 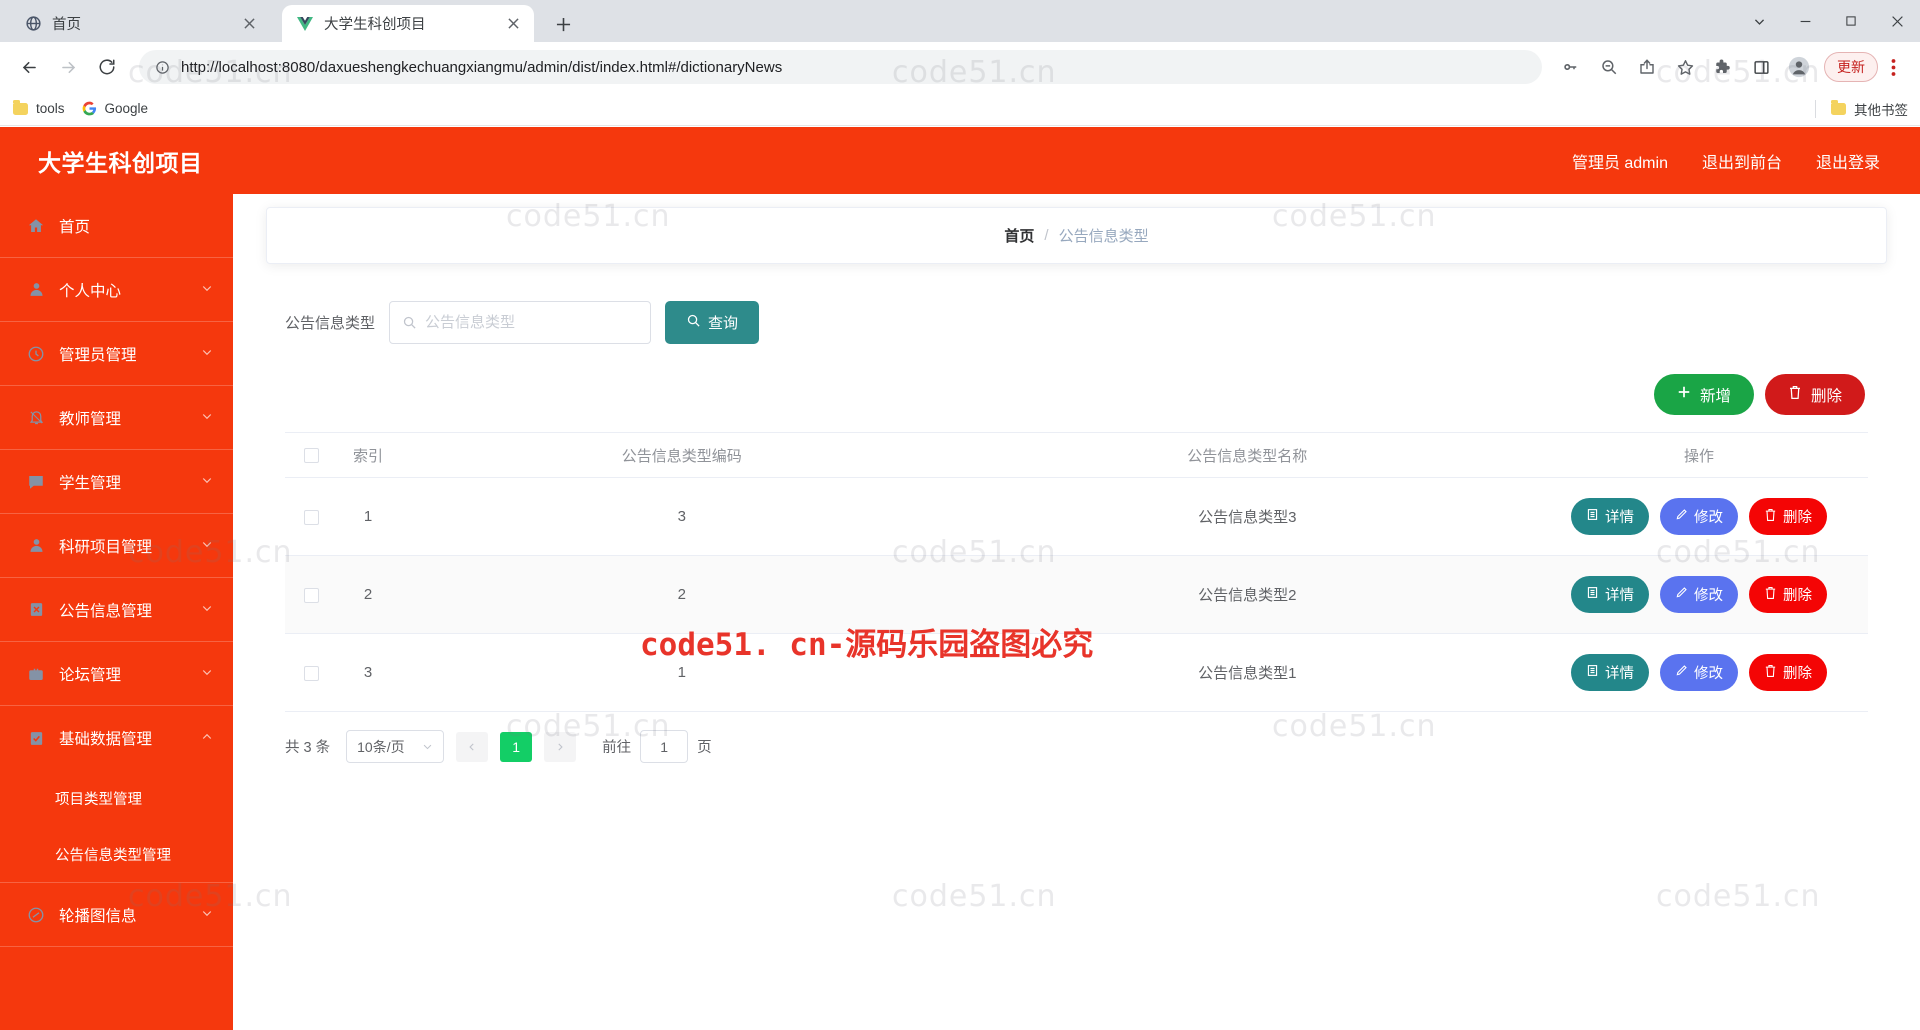 I want to click on page-jump-input, so click(x=664, y=746).